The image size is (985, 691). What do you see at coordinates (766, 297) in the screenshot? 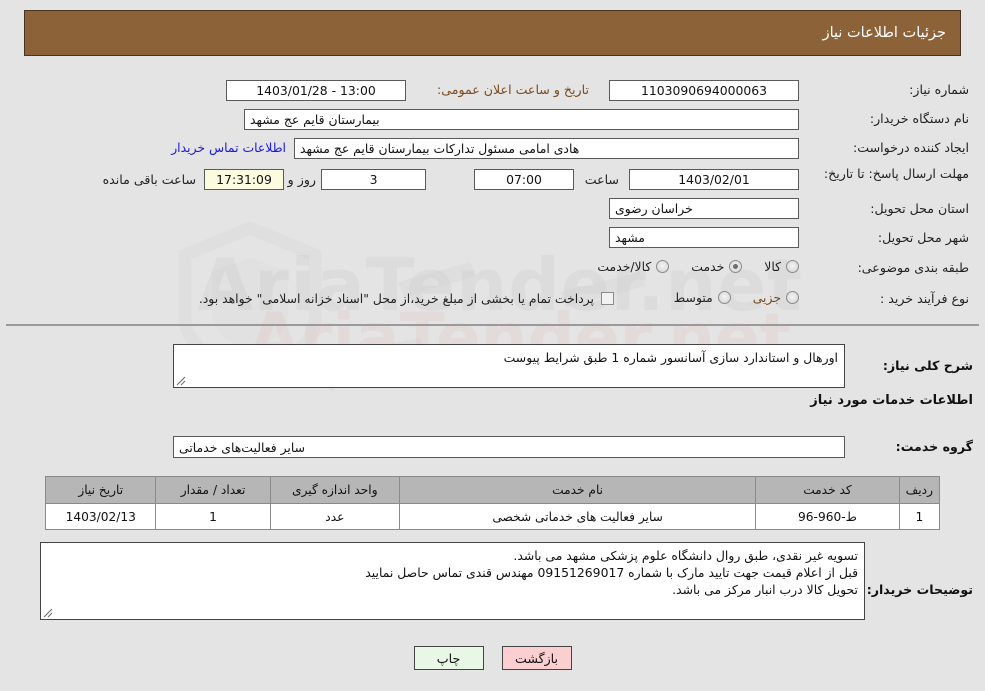
I see `radio-jozii-label: جزیی` at bounding box center [766, 297].